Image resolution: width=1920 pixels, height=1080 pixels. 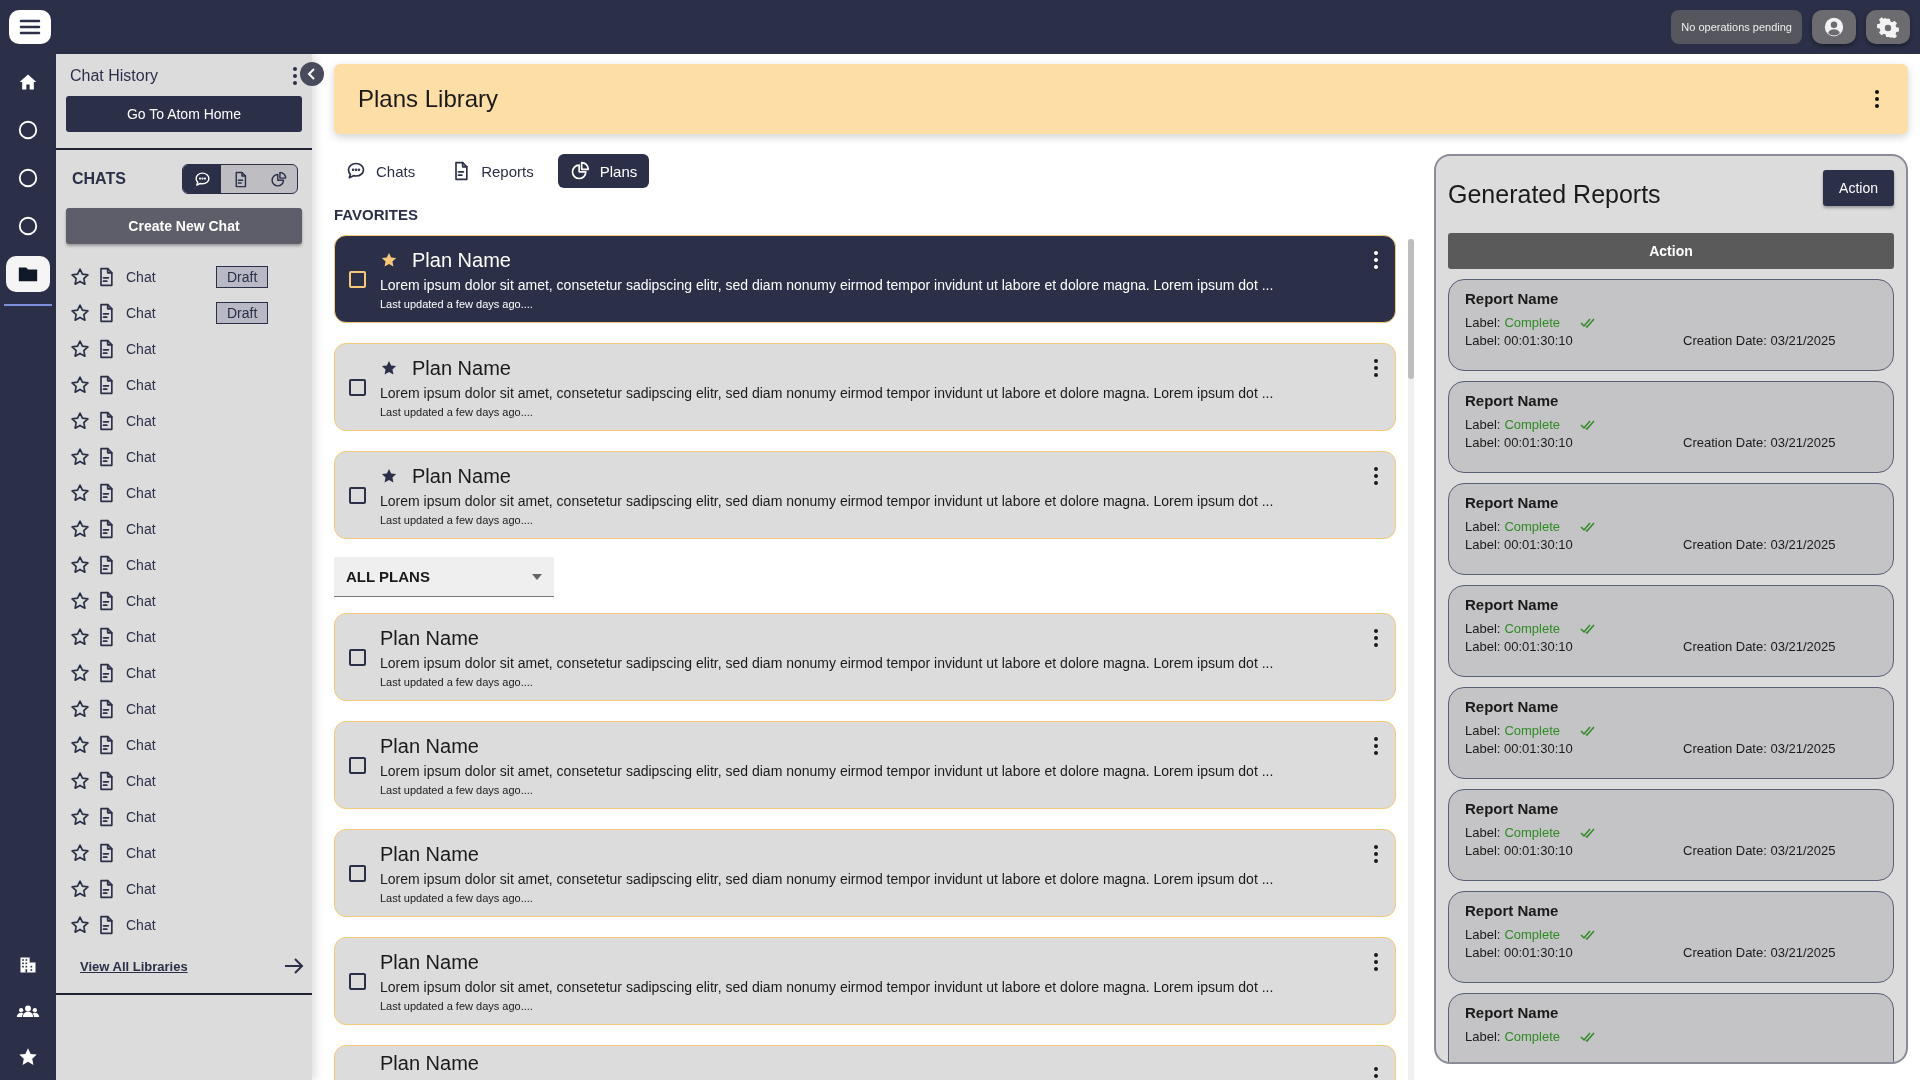 I want to click on report-status: Label: Complete, so click(x=1671, y=832).